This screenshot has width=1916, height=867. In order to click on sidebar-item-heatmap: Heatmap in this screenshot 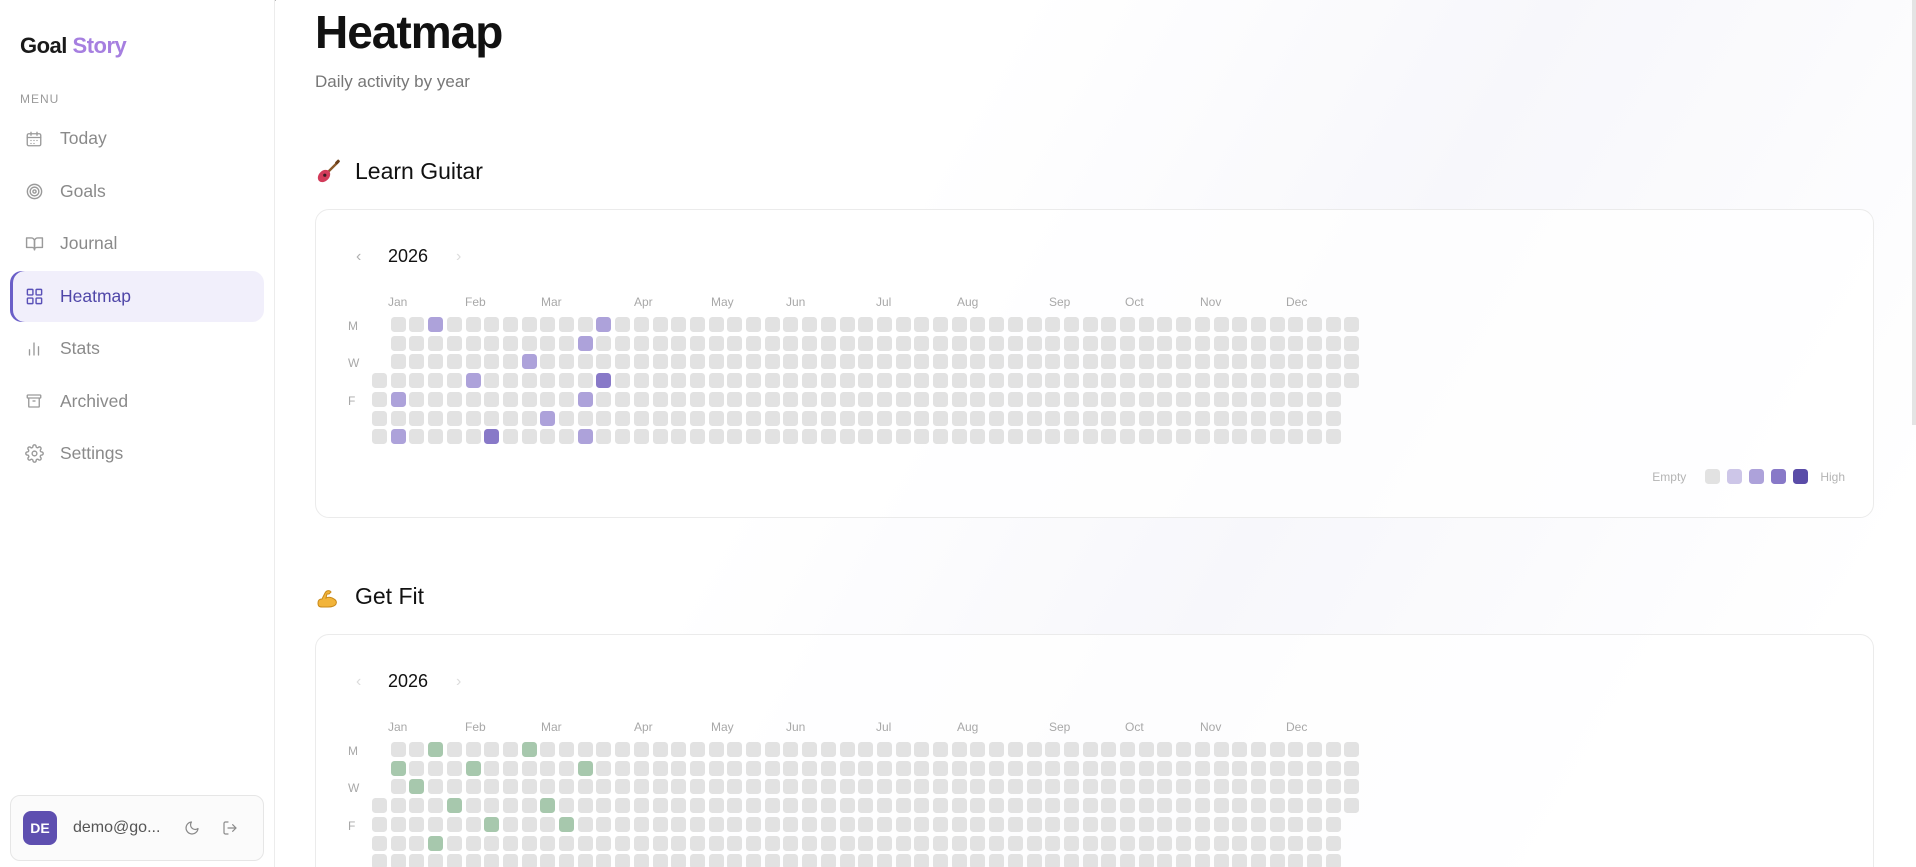, I will do `click(137, 296)`.